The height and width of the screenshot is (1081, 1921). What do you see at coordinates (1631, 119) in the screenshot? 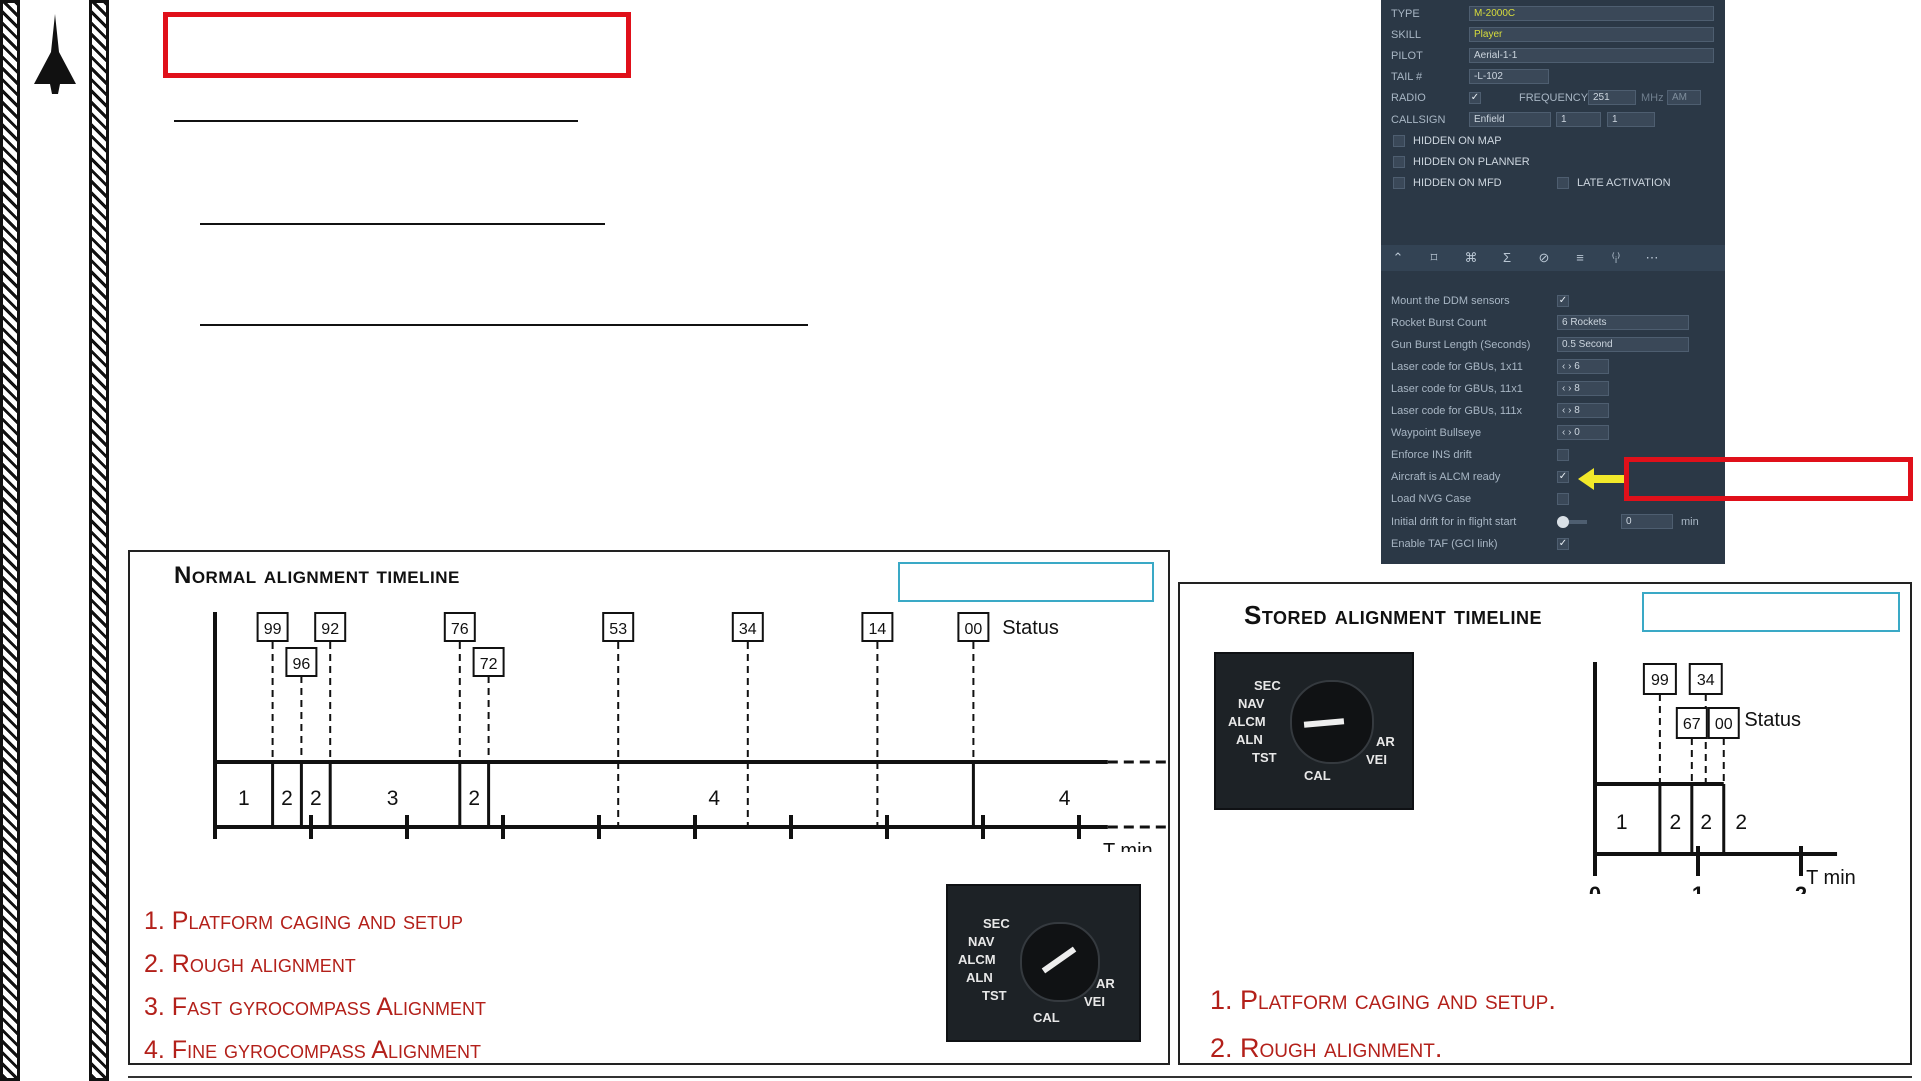
I see `callsign-number-2: 1` at bounding box center [1631, 119].